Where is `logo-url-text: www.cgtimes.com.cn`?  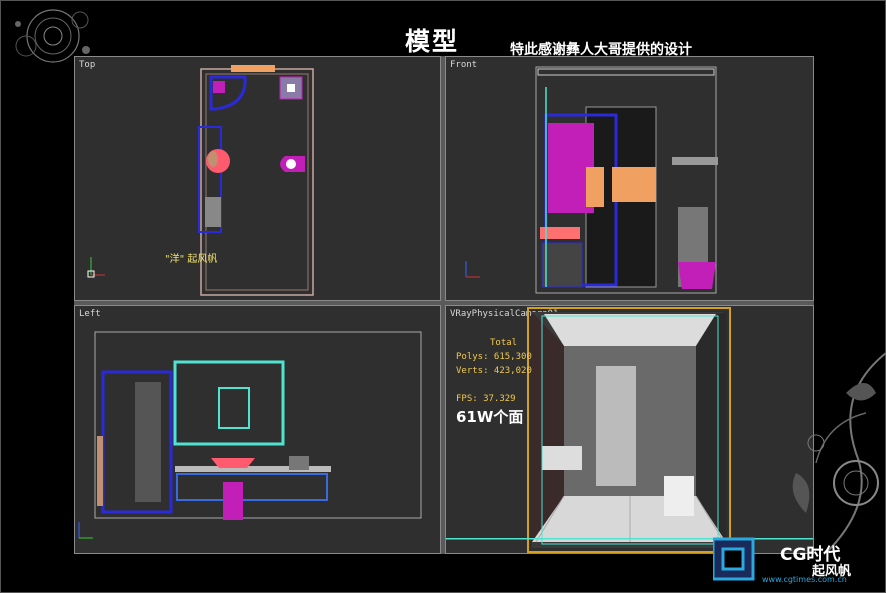
logo-url-text: www.cgtimes.com.cn is located at coordinates (804, 579).